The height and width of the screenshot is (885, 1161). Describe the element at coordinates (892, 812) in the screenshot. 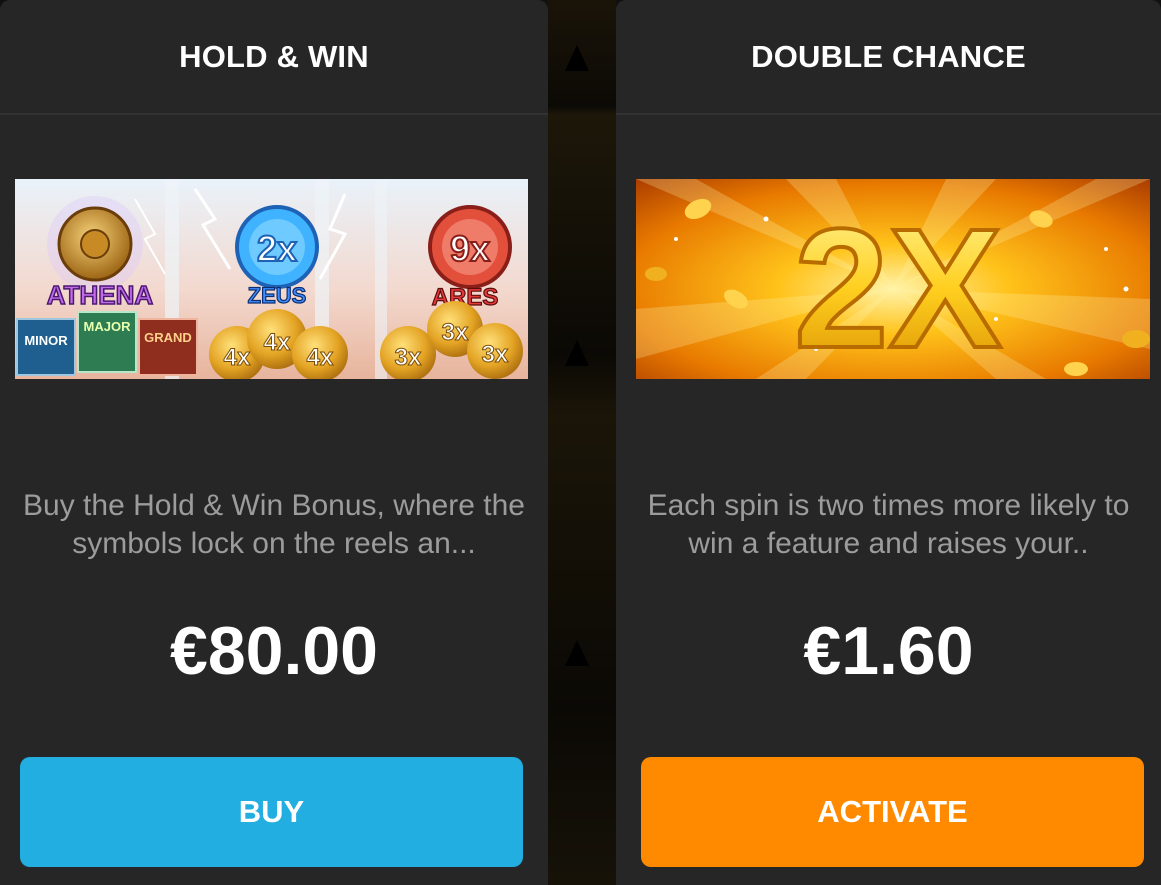

I see `activate-button: ACTIVATE` at that location.